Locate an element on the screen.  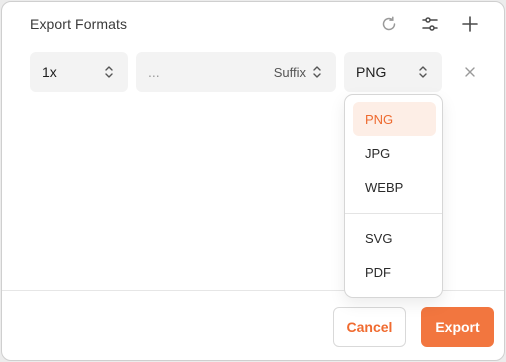
suffix-label: Suffix is located at coordinates (289, 72).